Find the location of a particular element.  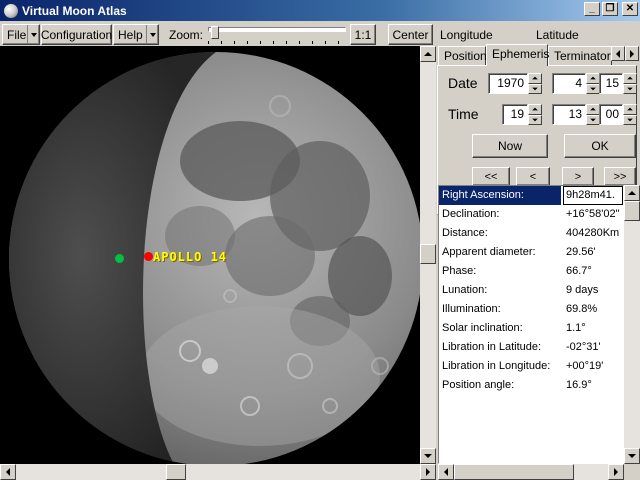

ephemeris-row: Lunation: 9 days is located at coordinates (531, 290).